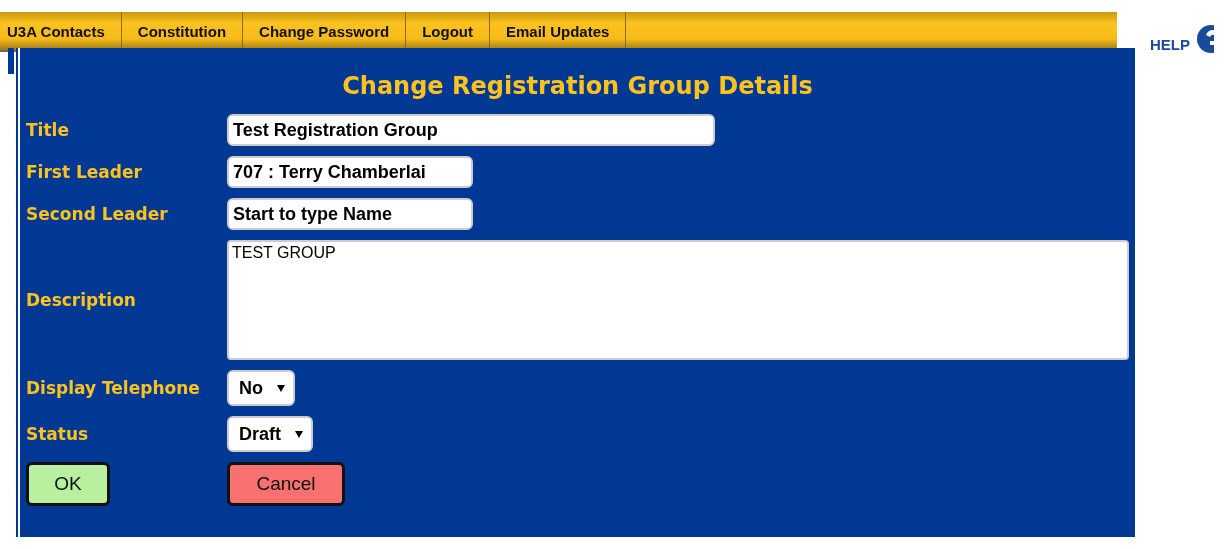 The width and height of the screenshot is (1231, 549). I want to click on help-icon, so click(1205, 39).